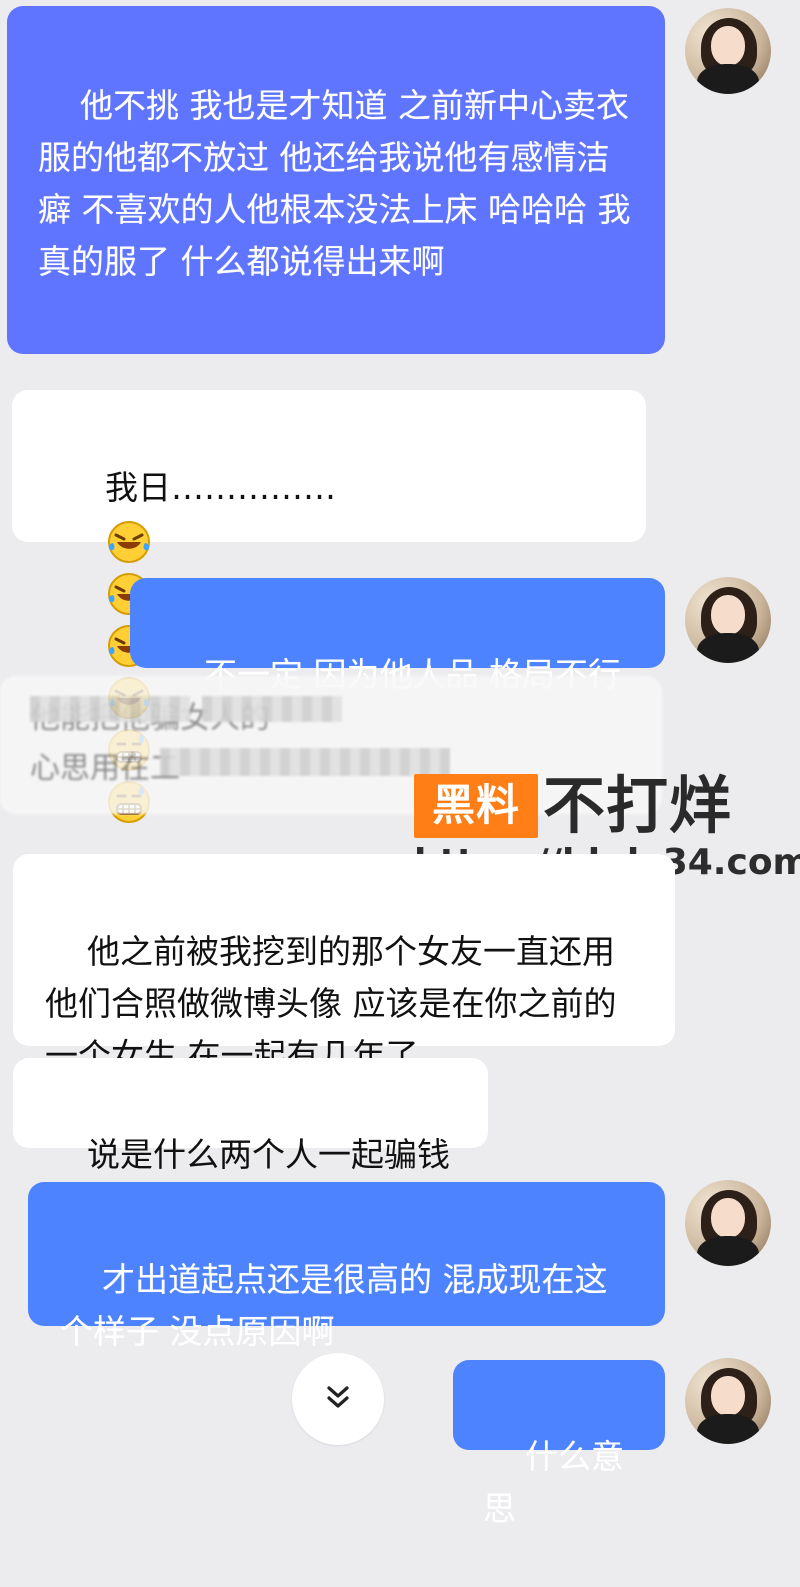 The width and height of the screenshot is (800, 1587). I want to click on scroll-to-bottom-button, so click(338, 1399).